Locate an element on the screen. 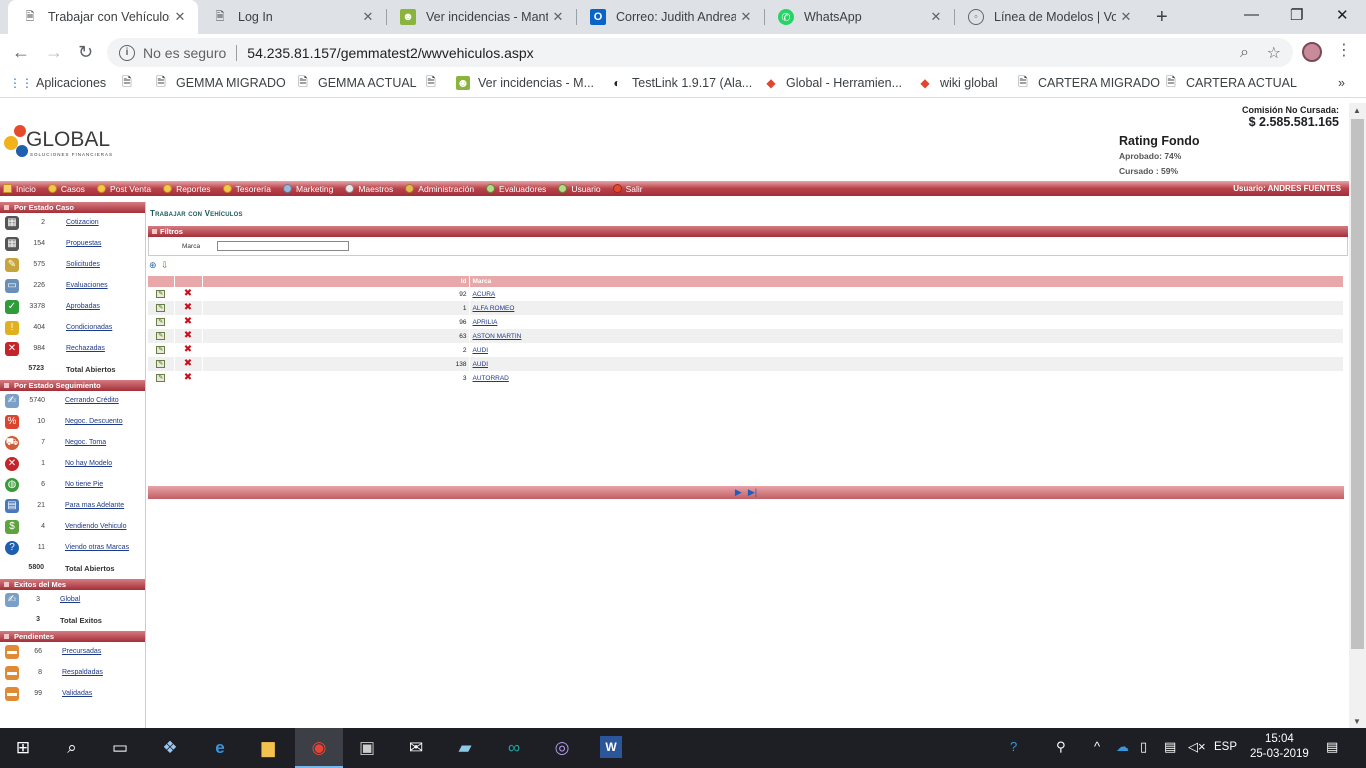  tab-whatsapp: ✆ WhatsApp ✕ is located at coordinates (859, 17).